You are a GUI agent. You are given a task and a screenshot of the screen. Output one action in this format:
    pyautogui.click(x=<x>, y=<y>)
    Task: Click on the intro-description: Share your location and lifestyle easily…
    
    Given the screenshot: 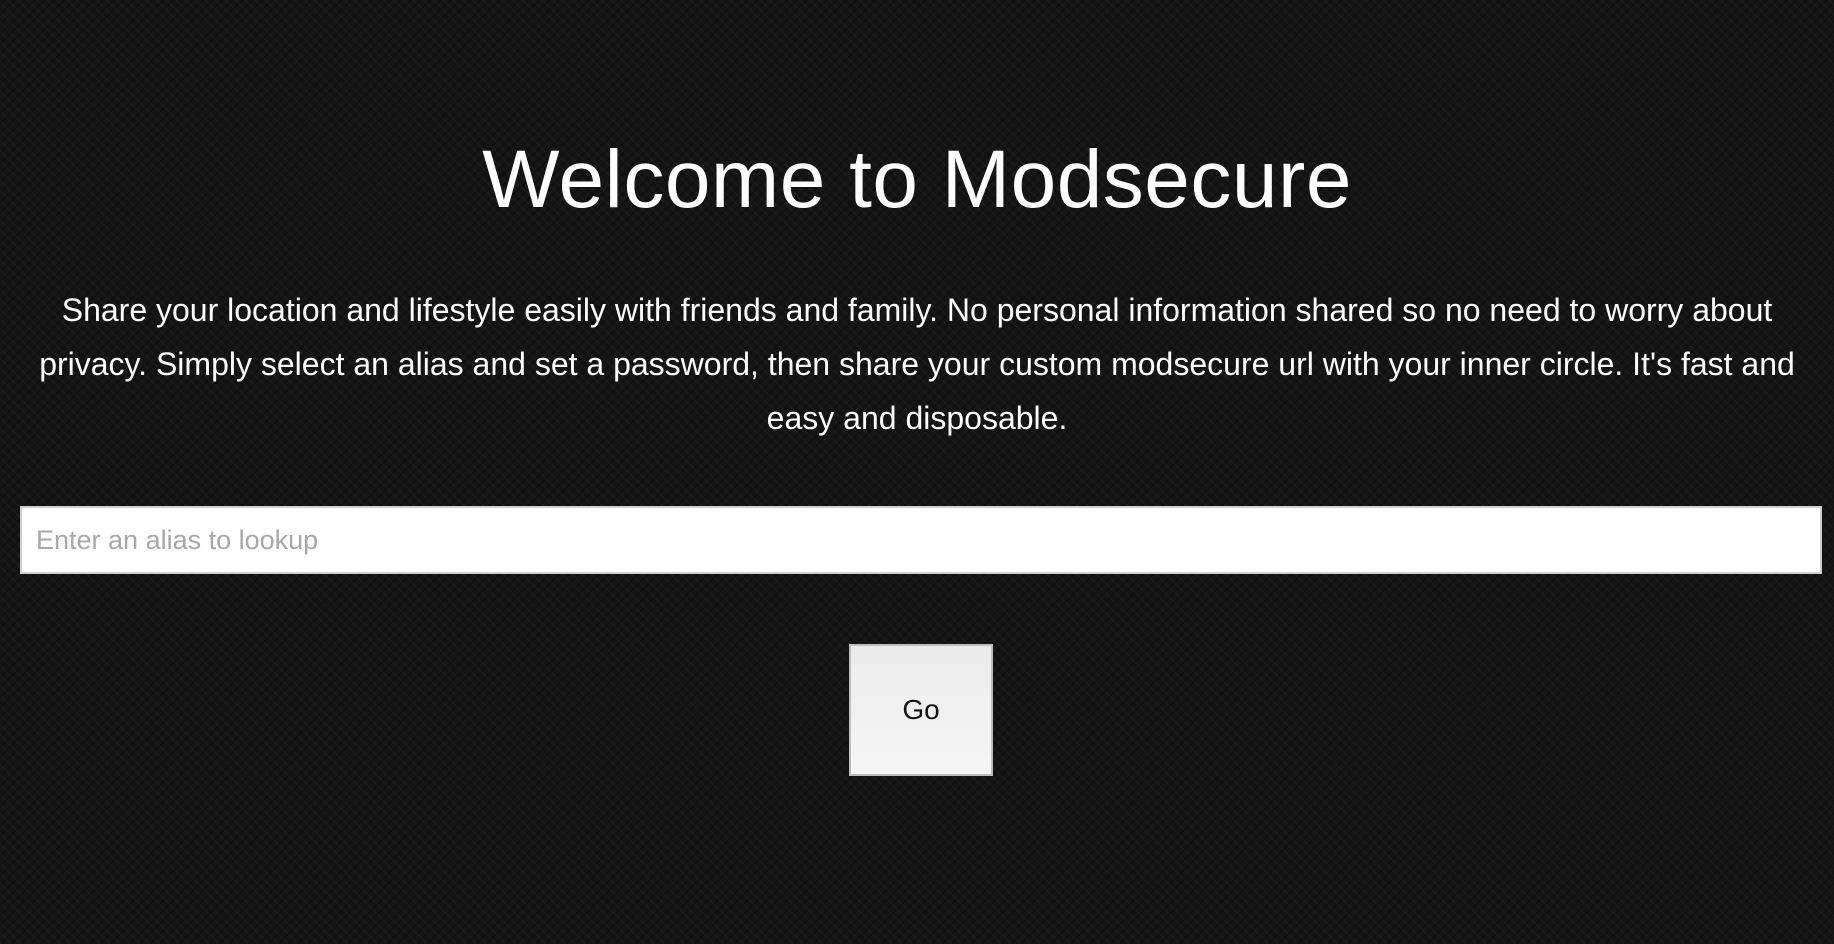 What is the action you would take?
    pyautogui.click(x=917, y=364)
    